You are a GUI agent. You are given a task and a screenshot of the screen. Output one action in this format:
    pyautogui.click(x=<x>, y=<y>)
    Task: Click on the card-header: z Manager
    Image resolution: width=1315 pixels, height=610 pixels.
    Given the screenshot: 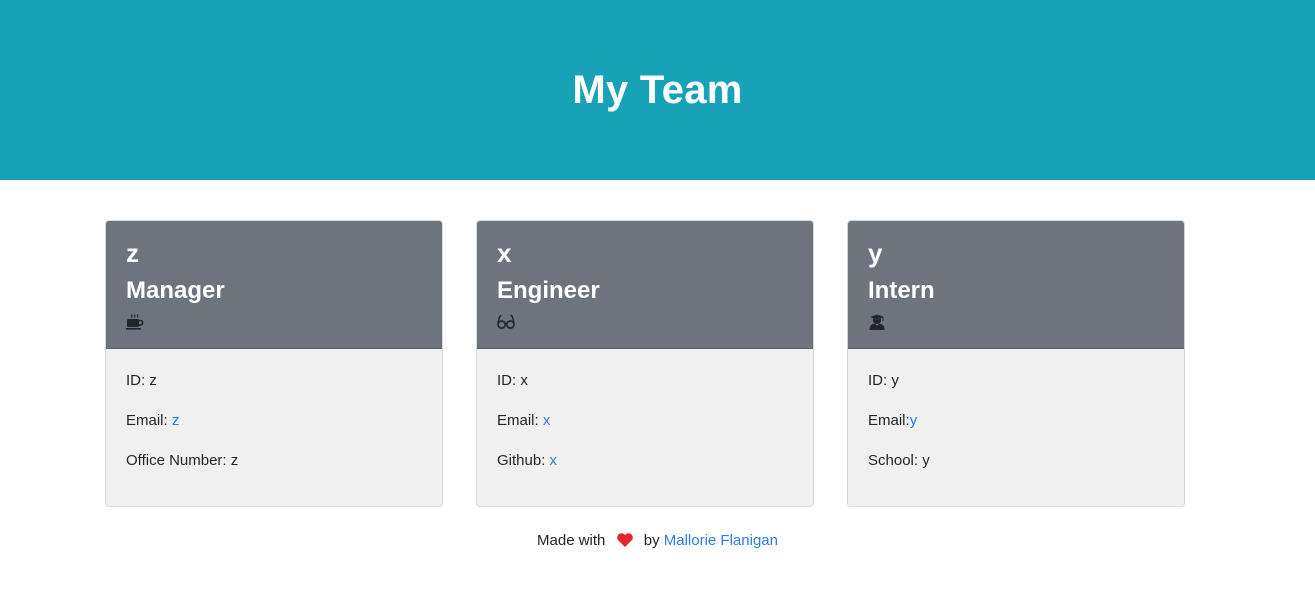 What is the action you would take?
    pyautogui.click(x=274, y=285)
    